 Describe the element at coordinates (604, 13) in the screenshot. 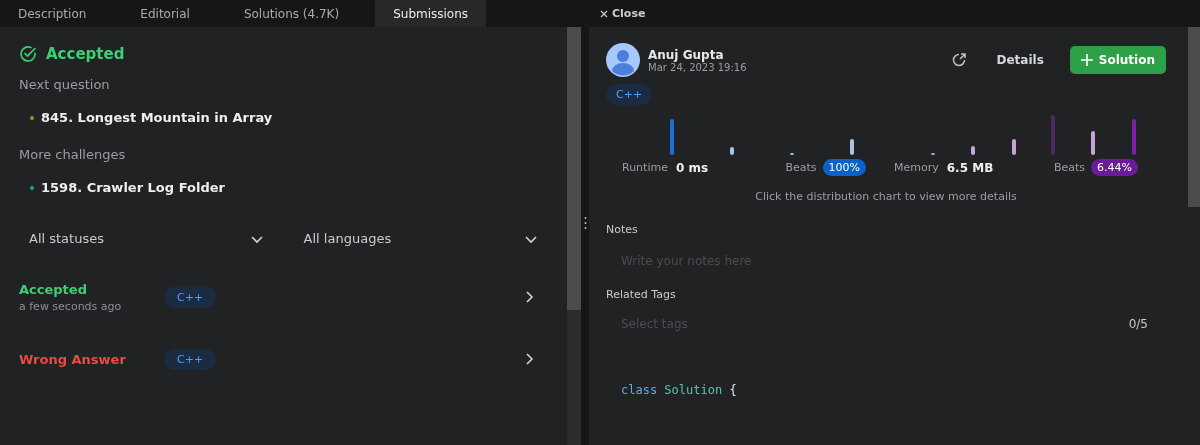

I see `close-icon` at that location.